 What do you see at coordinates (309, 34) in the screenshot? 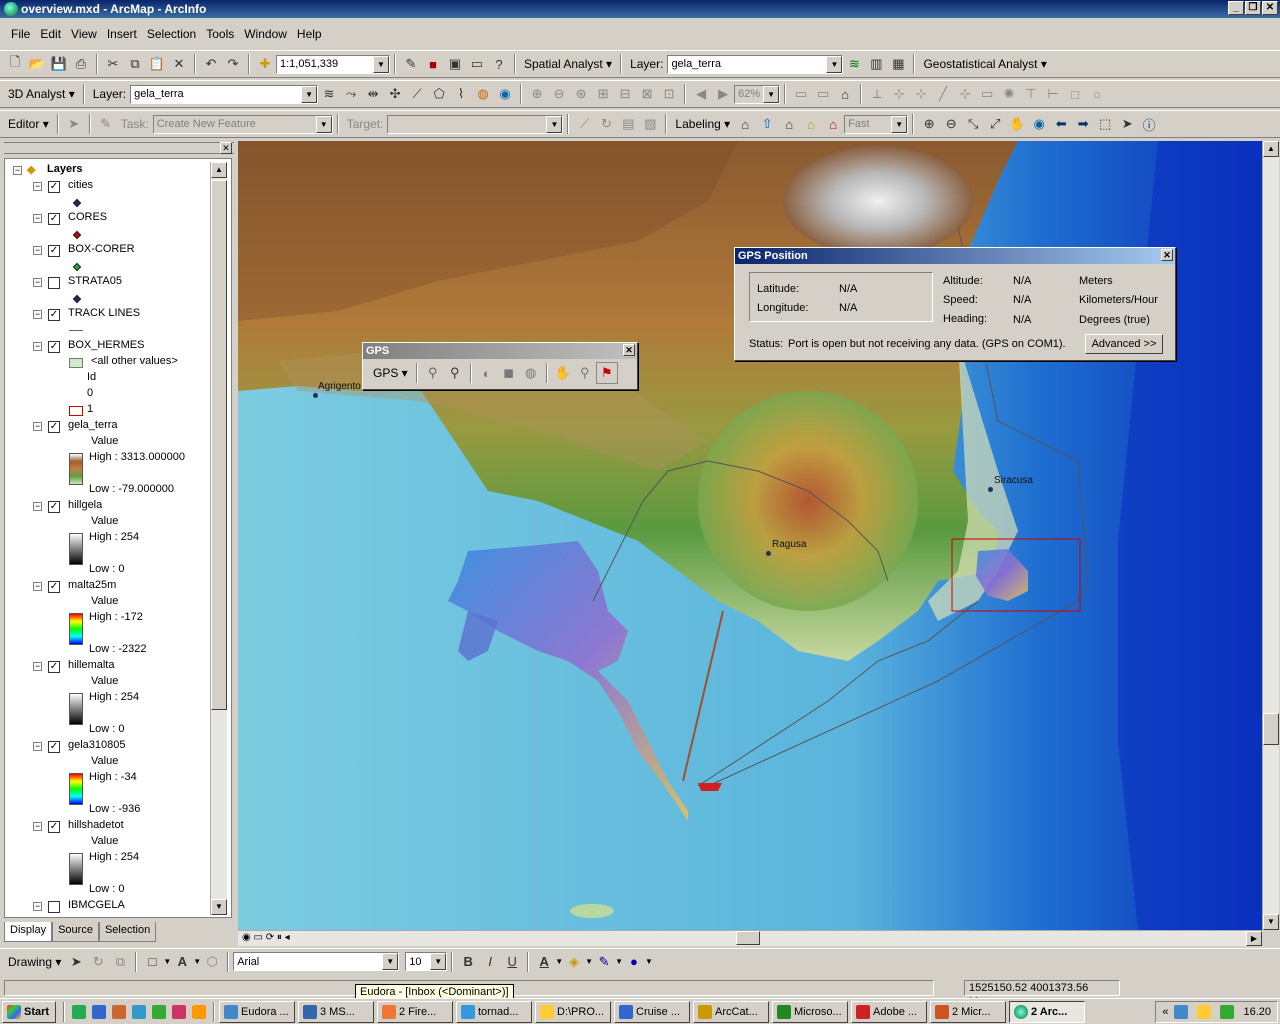
I see `menu-help: Help` at bounding box center [309, 34].